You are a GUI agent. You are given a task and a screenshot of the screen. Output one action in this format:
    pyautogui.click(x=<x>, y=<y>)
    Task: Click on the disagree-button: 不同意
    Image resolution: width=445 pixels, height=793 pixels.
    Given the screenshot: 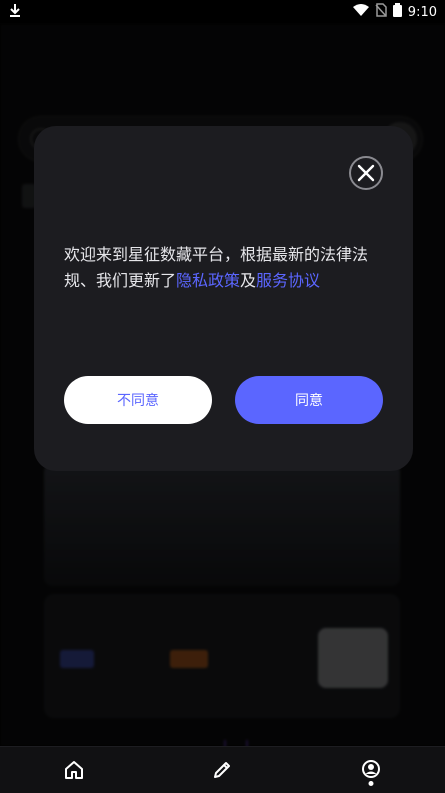 What is the action you would take?
    pyautogui.click(x=138, y=400)
    